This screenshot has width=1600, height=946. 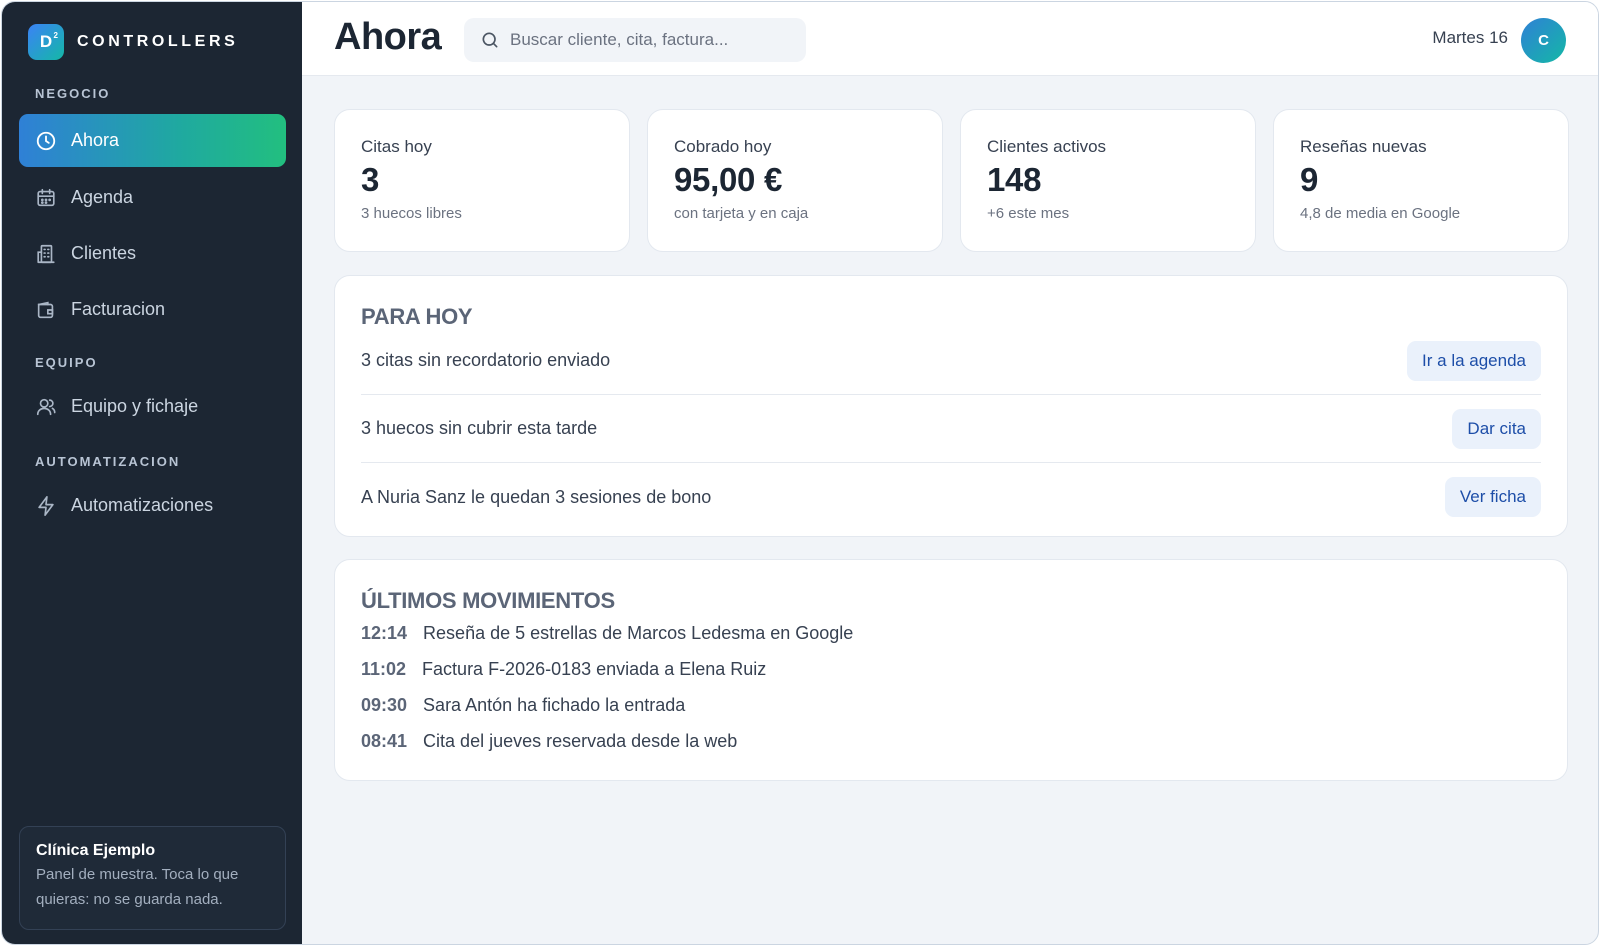 What do you see at coordinates (741, 213) in the screenshot?
I see `stat-subtext: con tarjeta y en caja` at bounding box center [741, 213].